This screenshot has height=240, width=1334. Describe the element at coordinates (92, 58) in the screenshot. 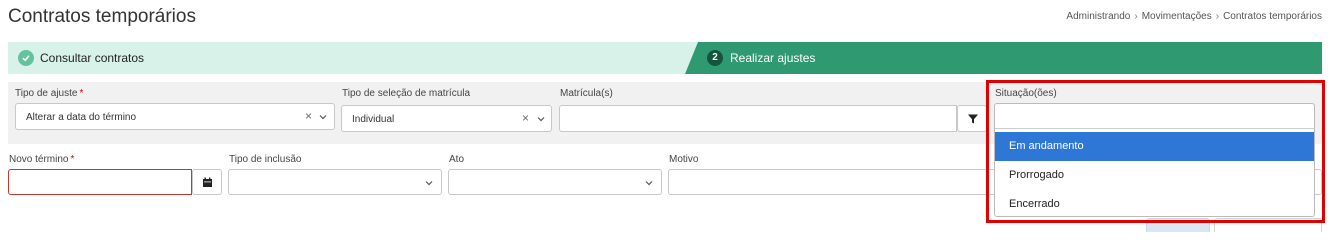

I see `step-label: Consultar contratos` at that location.